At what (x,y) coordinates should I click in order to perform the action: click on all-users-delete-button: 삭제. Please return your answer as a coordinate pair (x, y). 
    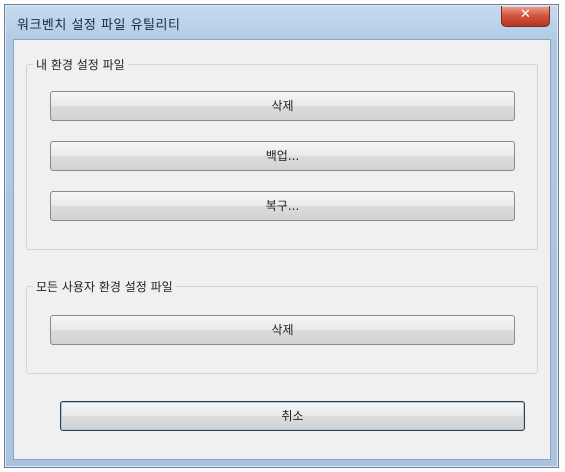
    Looking at the image, I should click on (282, 330).